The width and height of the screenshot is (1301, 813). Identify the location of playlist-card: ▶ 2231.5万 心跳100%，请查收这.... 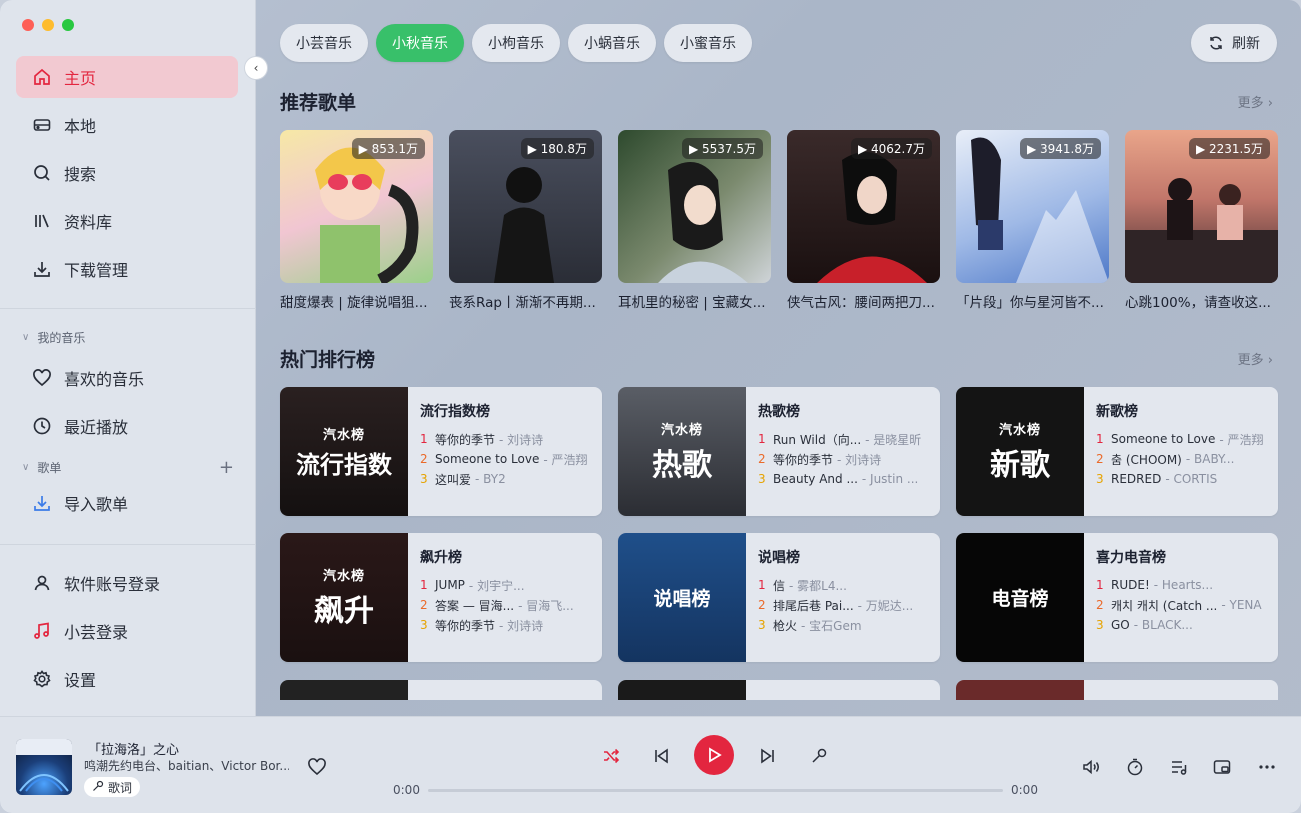
(1201, 220).